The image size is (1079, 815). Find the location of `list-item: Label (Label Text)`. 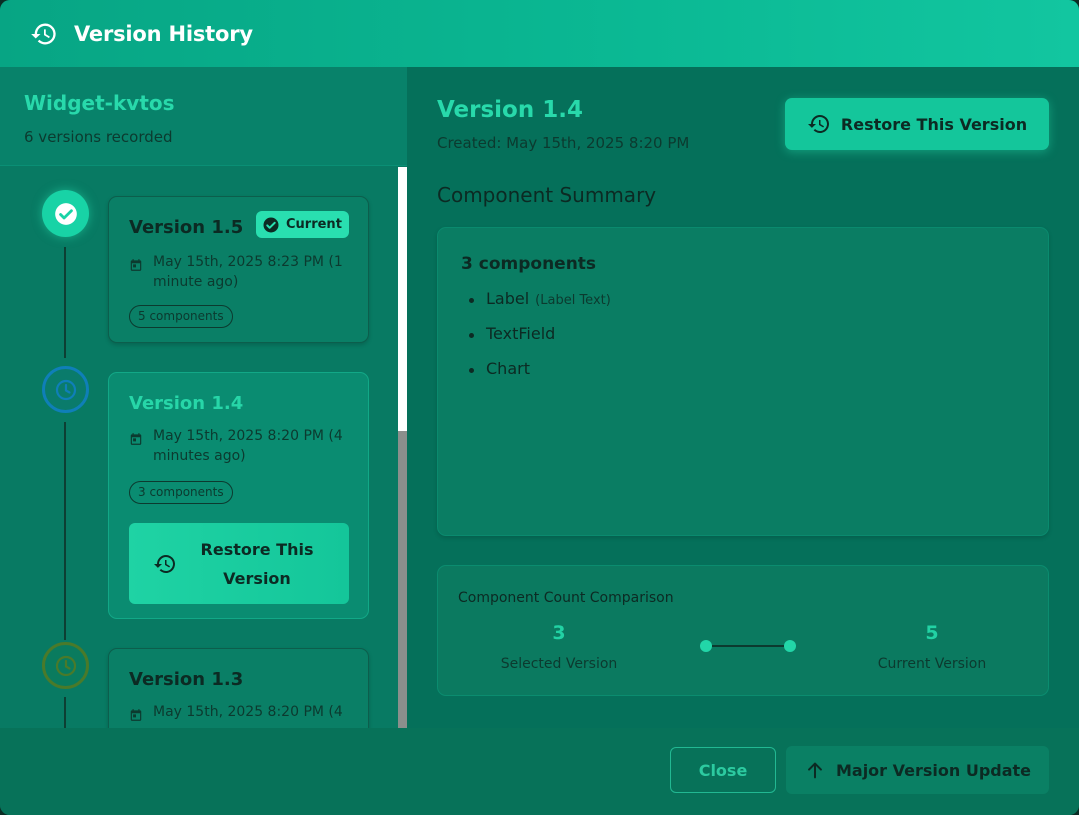

list-item: Label (Label Text) is located at coordinates (539, 306).